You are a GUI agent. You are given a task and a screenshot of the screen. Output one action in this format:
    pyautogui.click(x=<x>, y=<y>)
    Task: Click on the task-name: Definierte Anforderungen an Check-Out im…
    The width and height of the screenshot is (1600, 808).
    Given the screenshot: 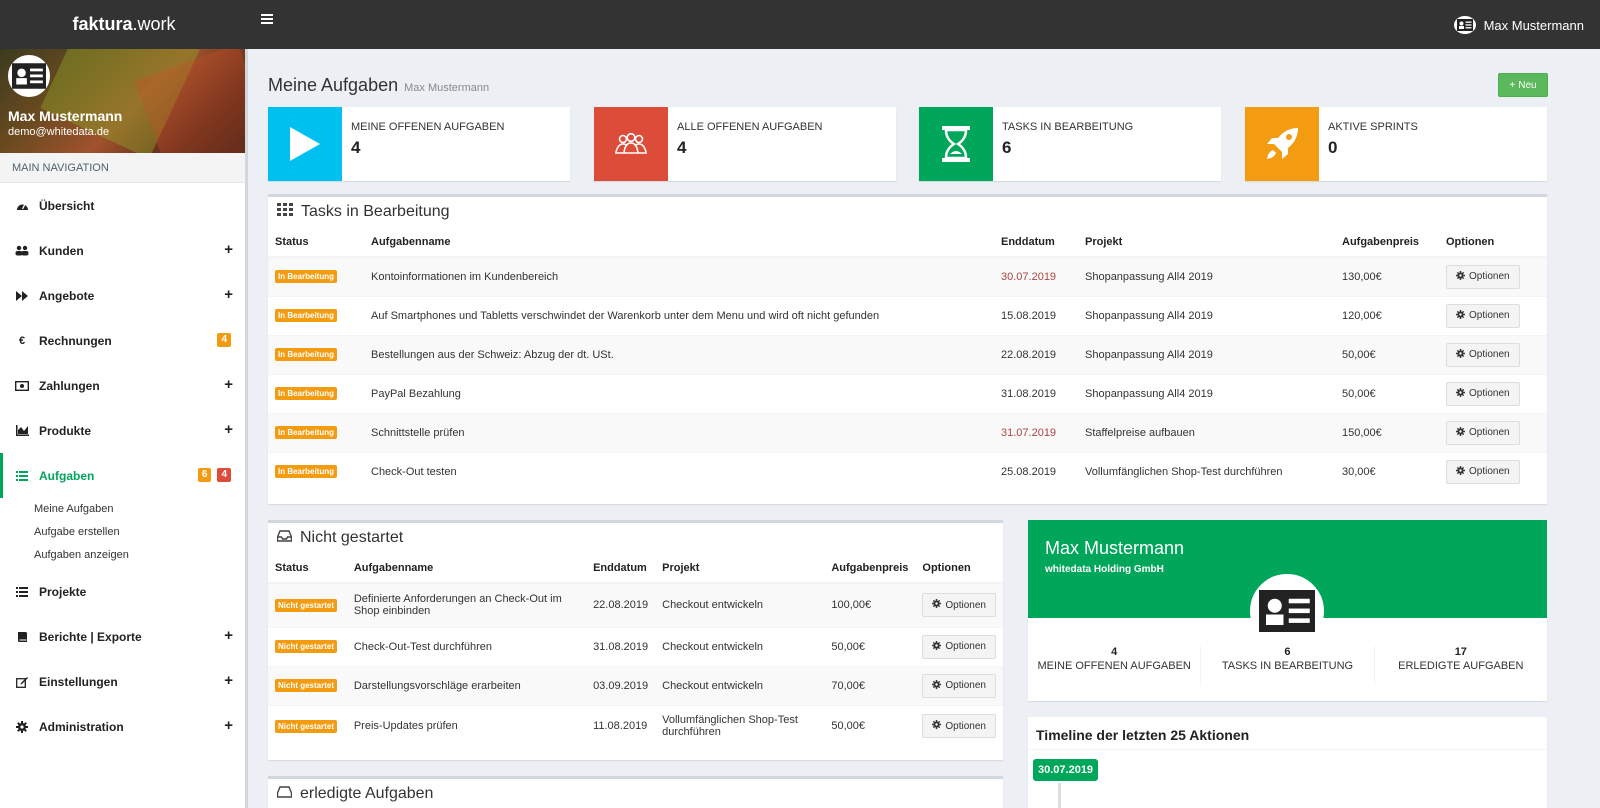 What is the action you would take?
    pyautogui.click(x=466, y=604)
    